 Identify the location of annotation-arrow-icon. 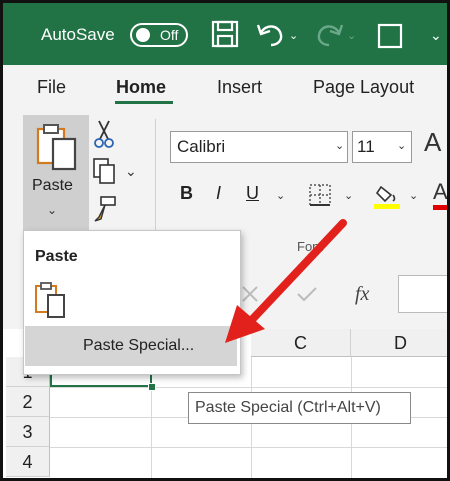
(286, 281).